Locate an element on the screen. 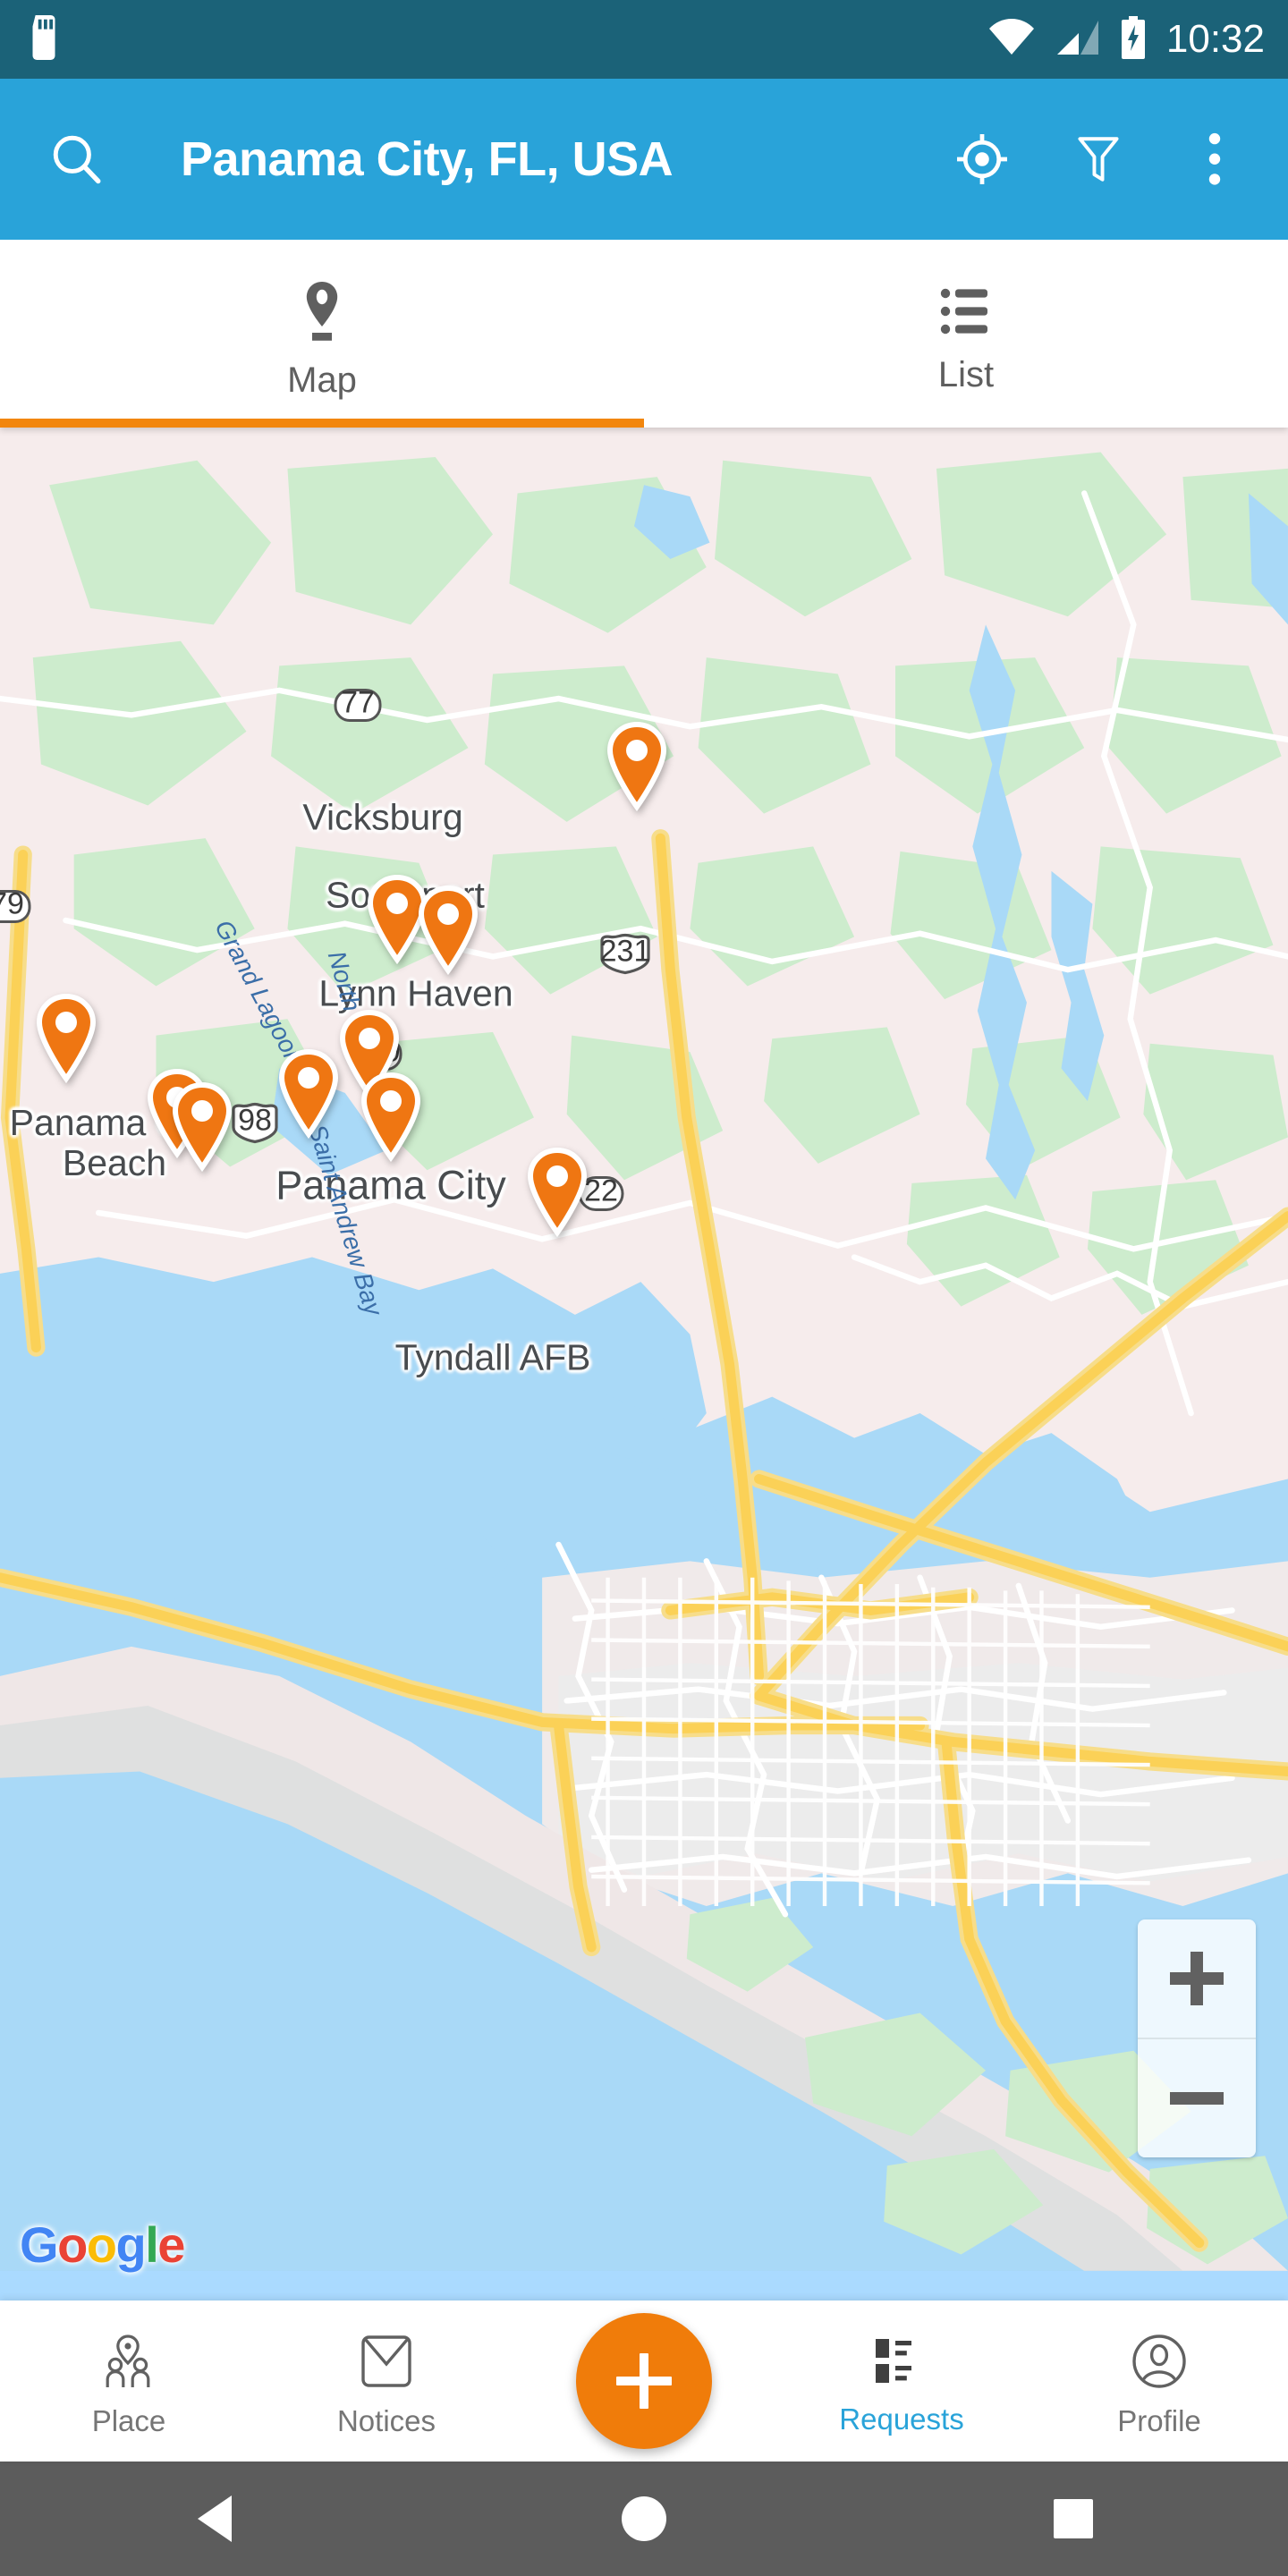 The width and height of the screenshot is (1288, 2576). status-bar-notifications is located at coordinates (44, 39).